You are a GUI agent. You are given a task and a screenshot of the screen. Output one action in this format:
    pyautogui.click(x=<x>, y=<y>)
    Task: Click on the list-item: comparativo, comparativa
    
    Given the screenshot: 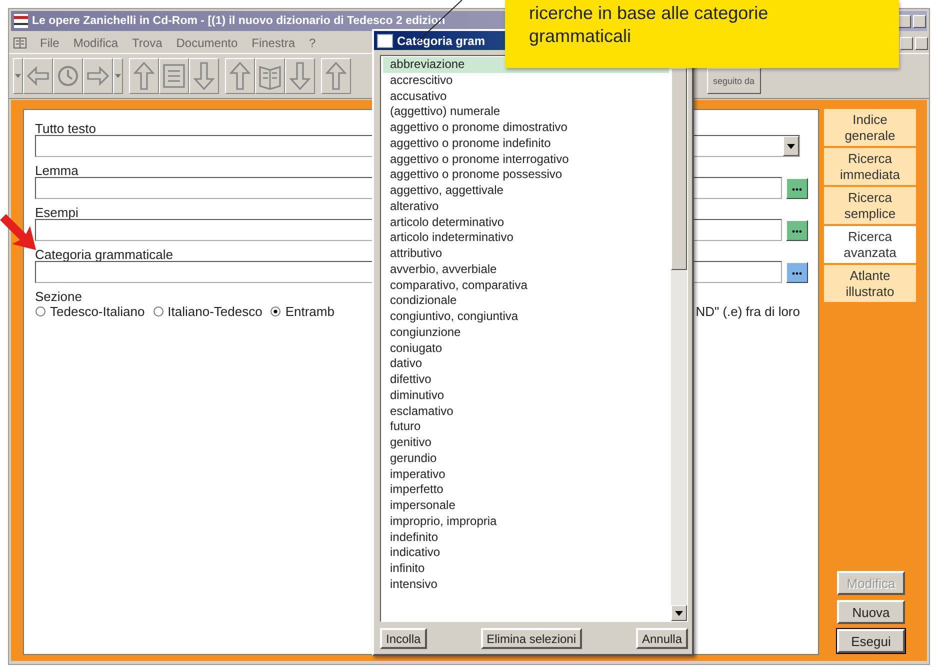 What is the action you would take?
    pyautogui.click(x=526, y=286)
    